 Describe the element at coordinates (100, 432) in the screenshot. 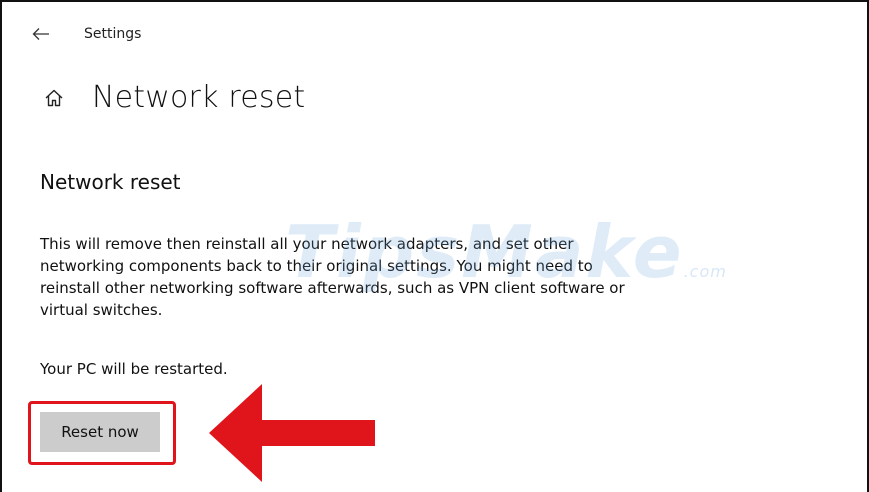

I see `reset-now-button: Reset now` at that location.